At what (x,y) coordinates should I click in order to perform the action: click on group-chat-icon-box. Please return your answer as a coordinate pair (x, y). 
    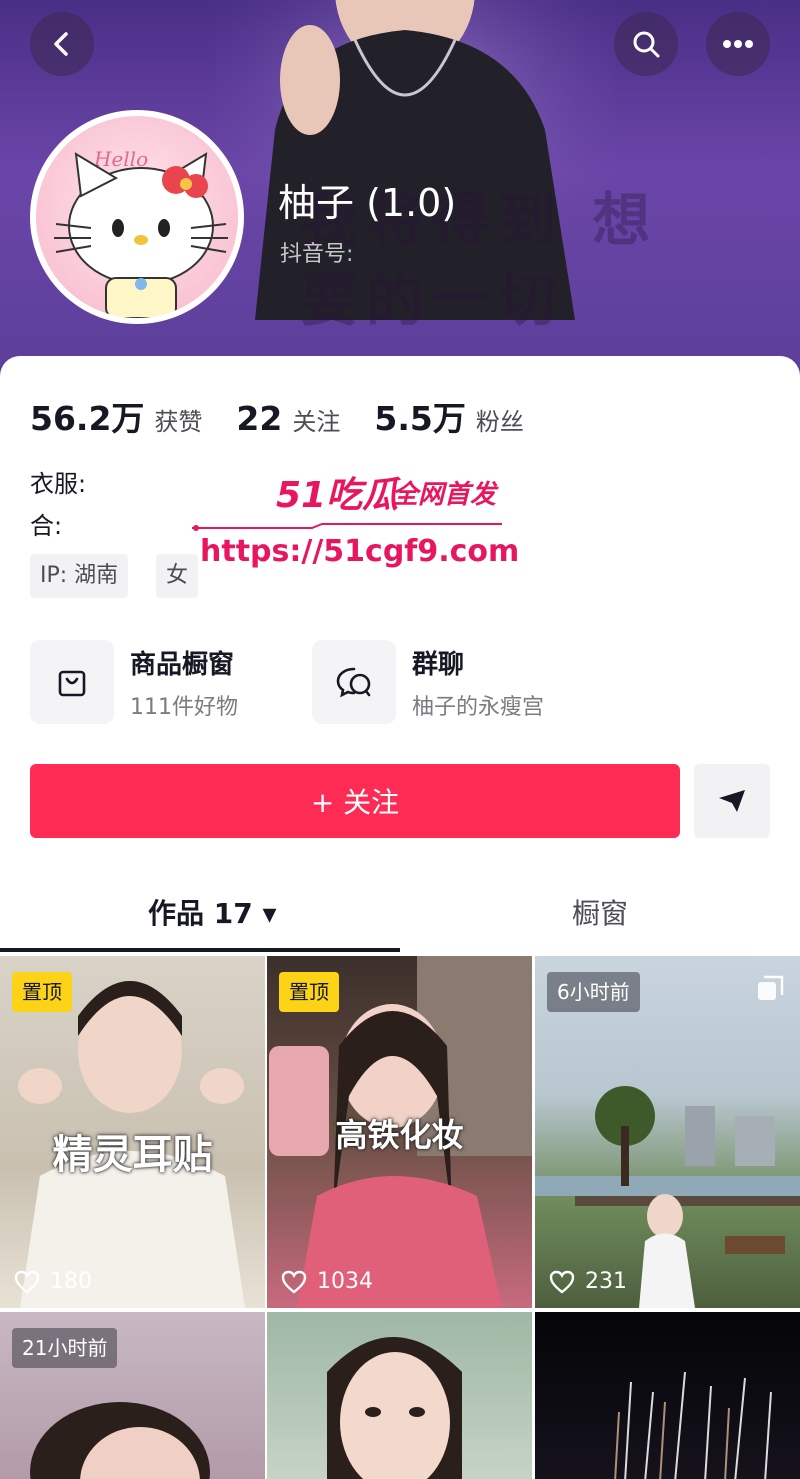
    Looking at the image, I should click on (354, 682).